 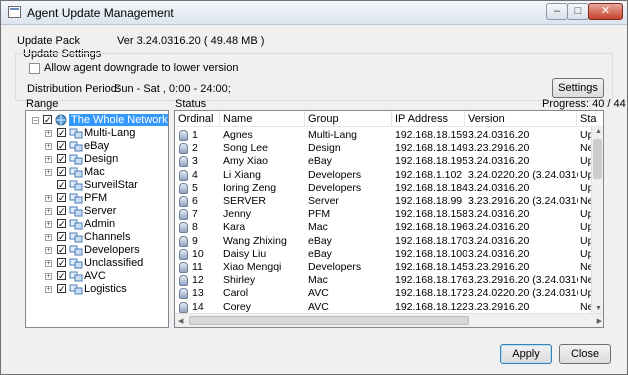 I want to click on tree-item: ✓ SurveilStar, so click(x=96, y=185).